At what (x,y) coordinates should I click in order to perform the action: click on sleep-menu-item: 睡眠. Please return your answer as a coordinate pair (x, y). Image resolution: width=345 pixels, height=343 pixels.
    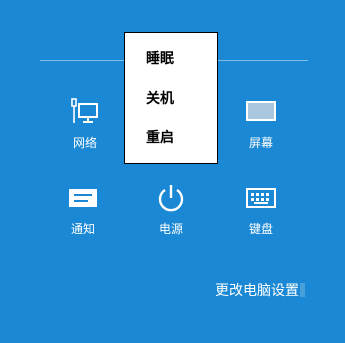
    Looking at the image, I should click on (160, 59).